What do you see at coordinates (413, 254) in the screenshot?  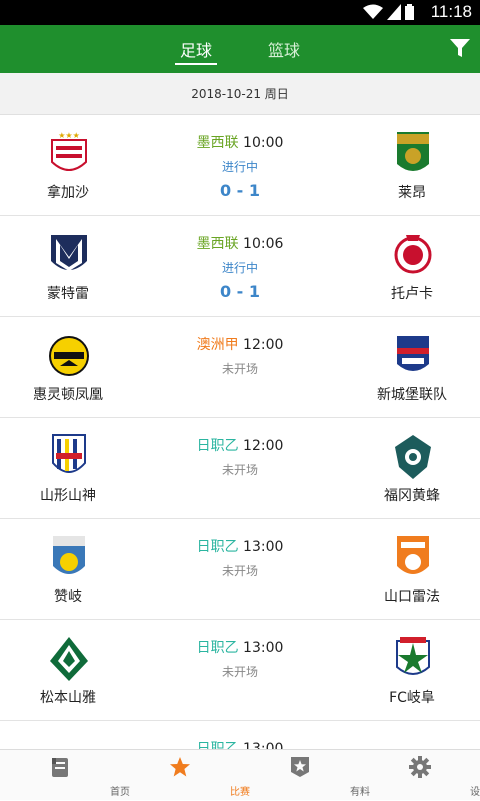 I see `toluca-crest-icon` at bounding box center [413, 254].